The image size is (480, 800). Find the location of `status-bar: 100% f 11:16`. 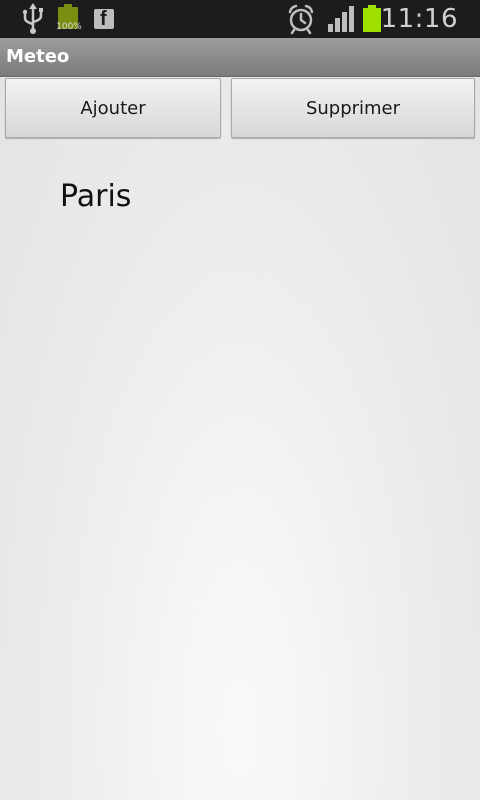

status-bar: 100% f 11:16 is located at coordinates (240, 19).